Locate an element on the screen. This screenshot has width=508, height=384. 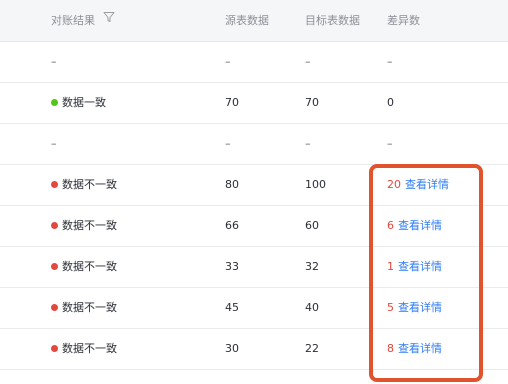
filter-icon is located at coordinates (109, 20).